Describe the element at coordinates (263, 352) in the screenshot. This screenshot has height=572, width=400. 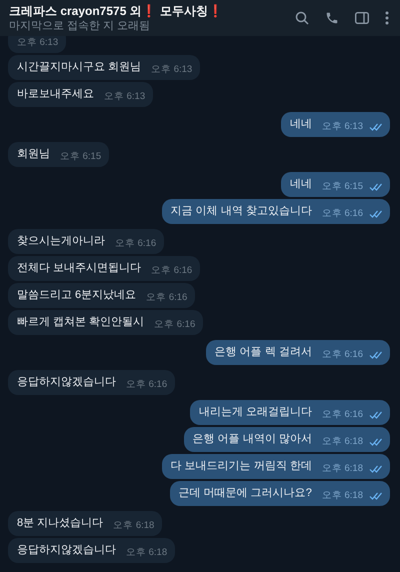
I see `message-text: 은행 어플 렉 걸려서` at that location.